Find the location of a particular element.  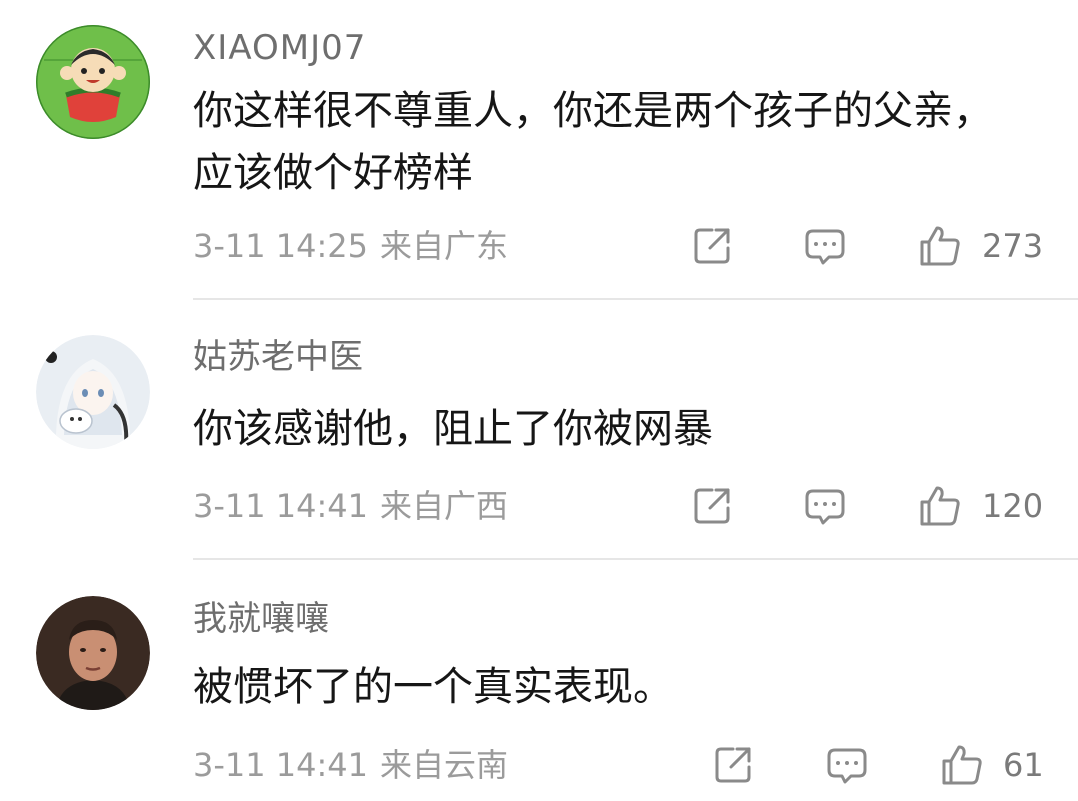

comment-location: 来自云南 is located at coordinates (444, 765).